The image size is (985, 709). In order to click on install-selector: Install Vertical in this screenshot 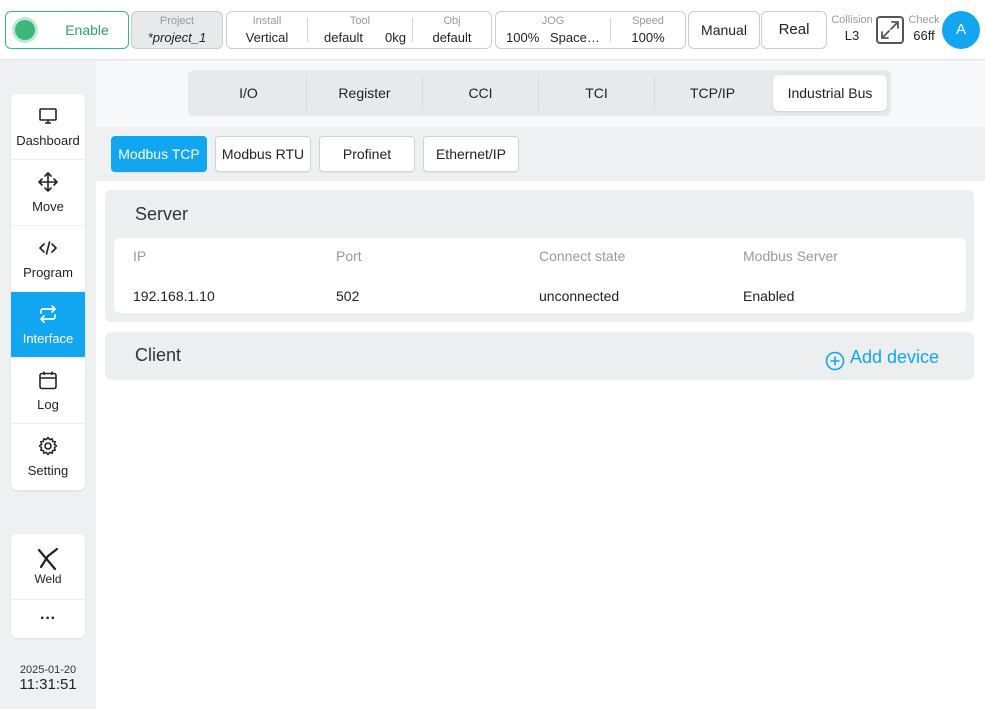, I will do `click(267, 30)`.